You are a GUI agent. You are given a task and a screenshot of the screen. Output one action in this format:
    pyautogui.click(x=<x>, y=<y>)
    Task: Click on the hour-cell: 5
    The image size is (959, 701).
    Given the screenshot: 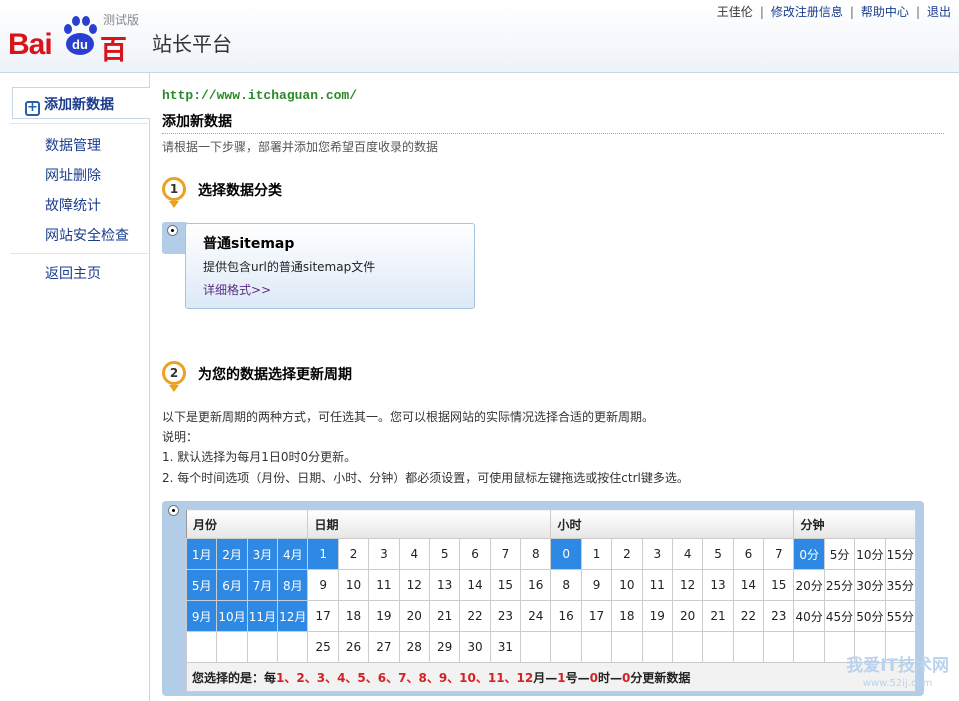 What is the action you would take?
    pyautogui.click(x=718, y=554)
    